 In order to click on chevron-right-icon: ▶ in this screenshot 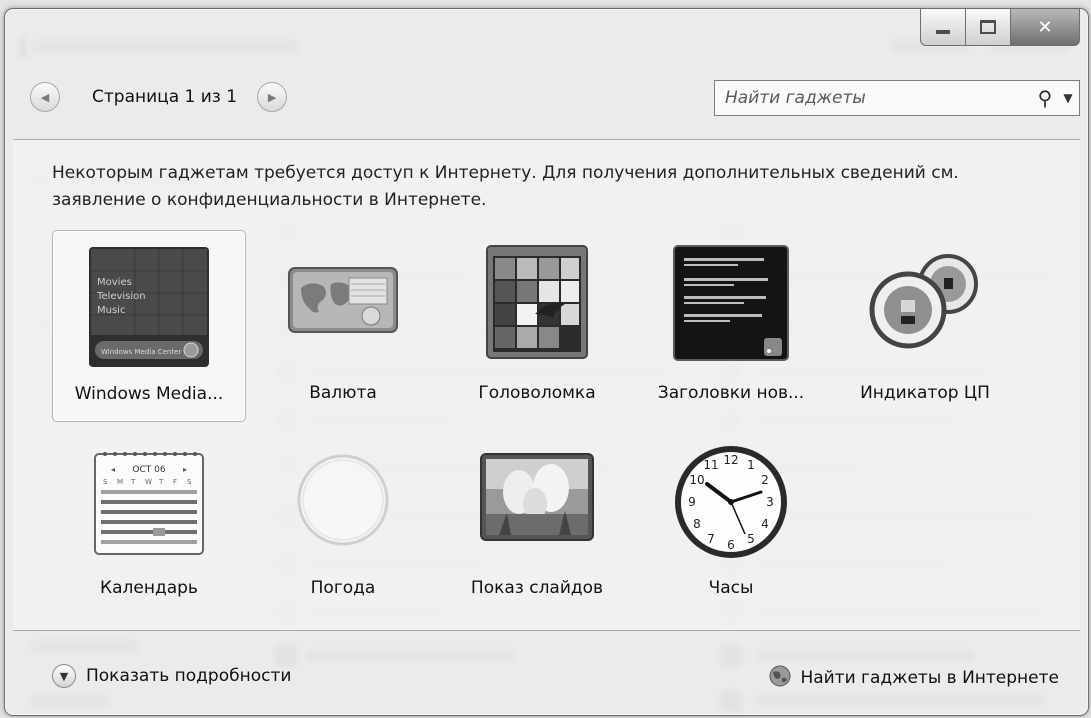, I will do `click(272, 97)`.